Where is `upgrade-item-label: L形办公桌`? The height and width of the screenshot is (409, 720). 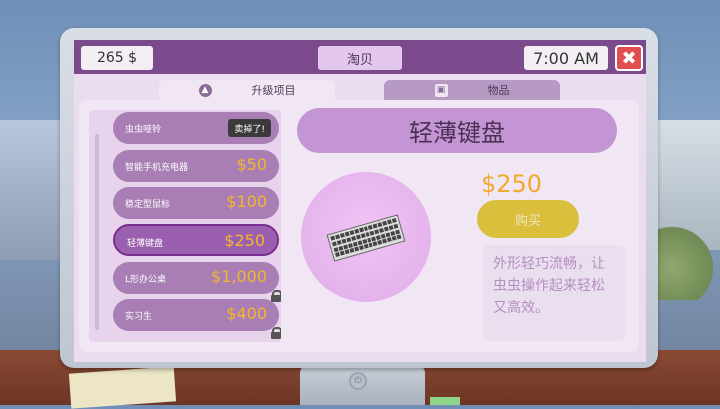 upgrade-item-label: L形办公桌 is located at coordinates (146, 280).